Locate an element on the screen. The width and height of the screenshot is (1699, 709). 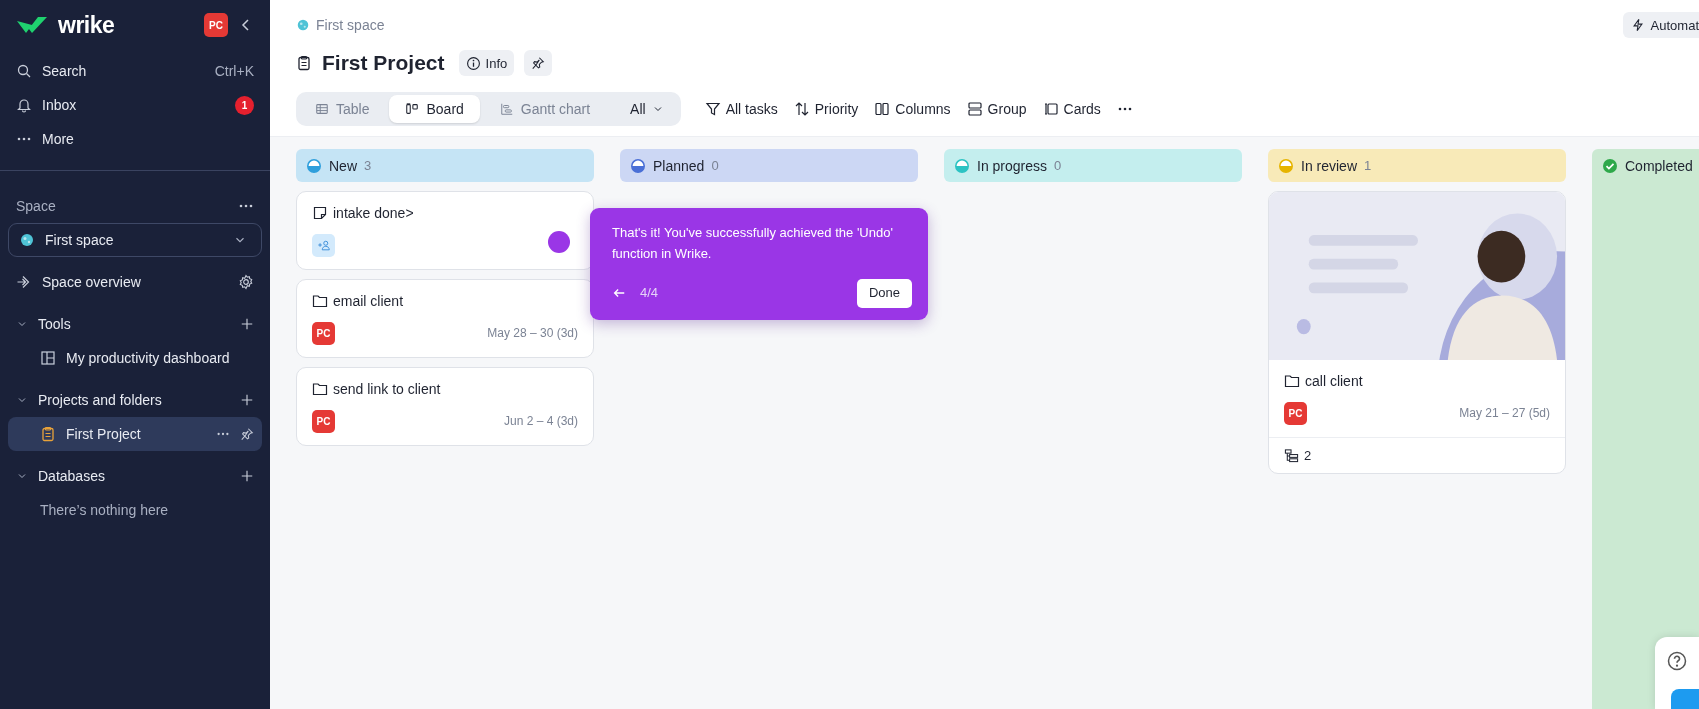
empty-text: There’s nothing here is located at coordinates (104, 510).